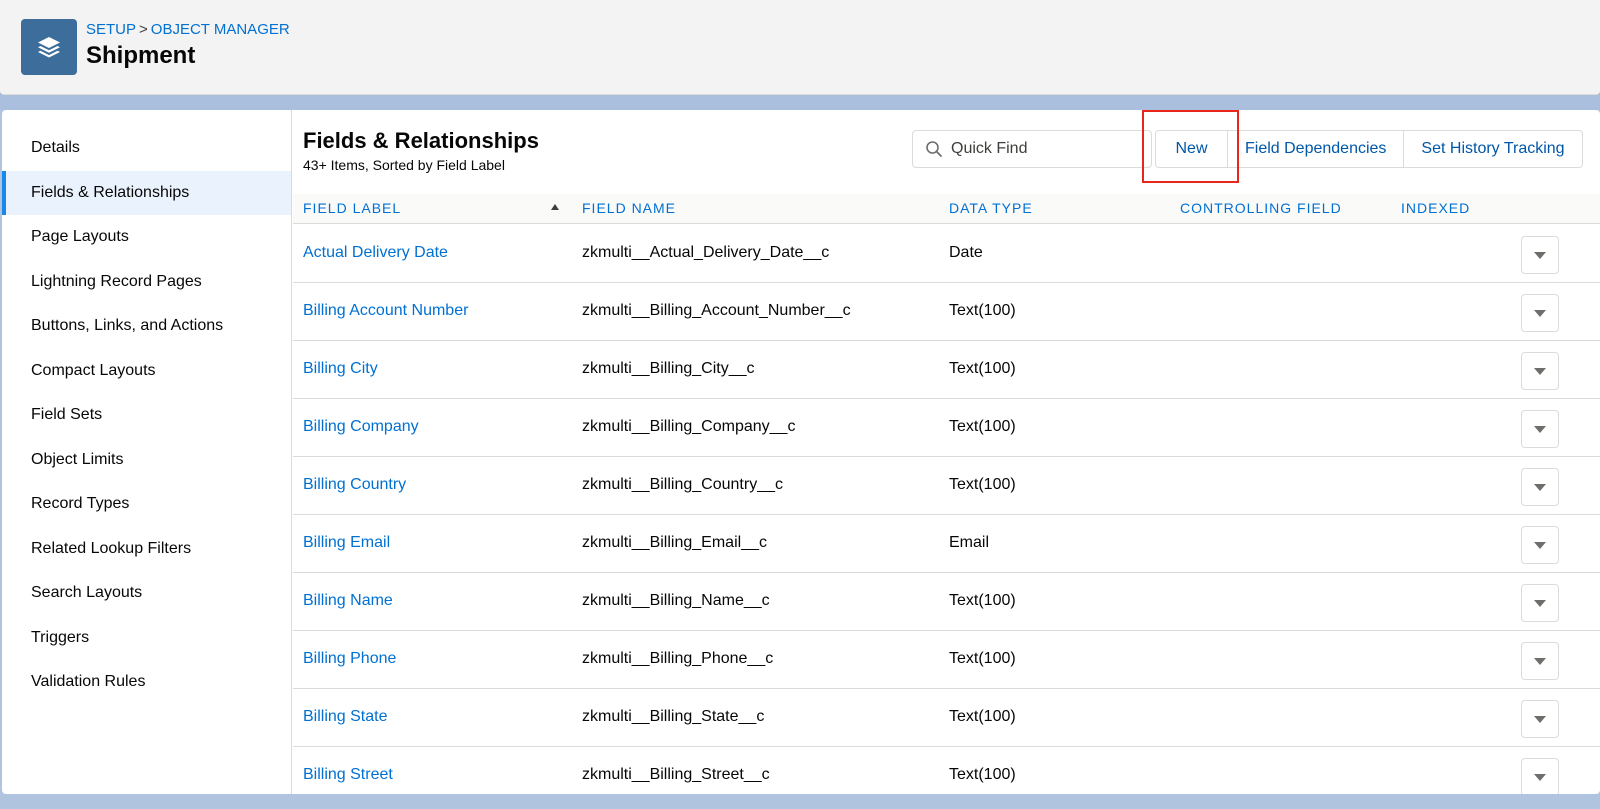 This screenshot has width=1600, height=809. What do you see at coordinates (345, 717) in the screenshot?
I see `field-label-link: Billing State` at bounding box center [345, 717].